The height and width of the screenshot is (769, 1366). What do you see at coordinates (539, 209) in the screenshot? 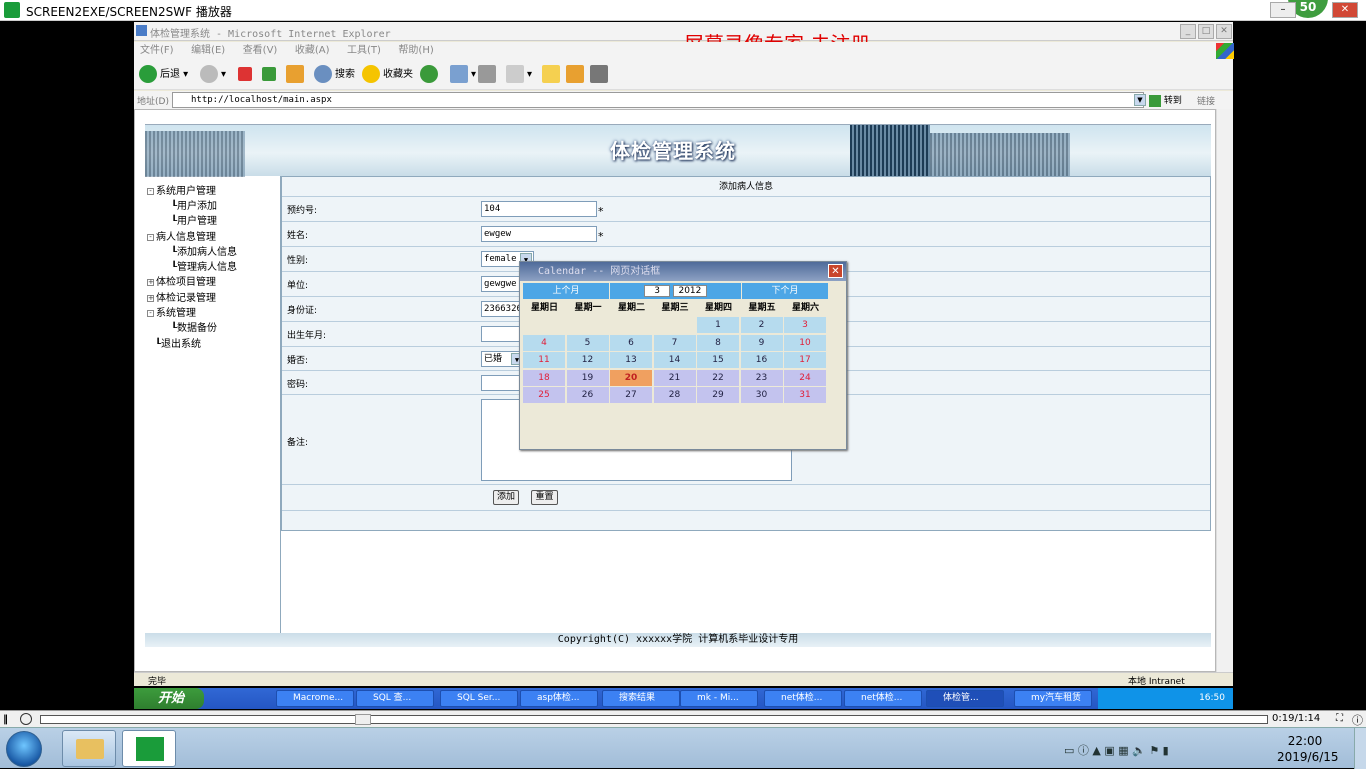
I see `appt-no-input: 104` at bounding box center [539, 209].